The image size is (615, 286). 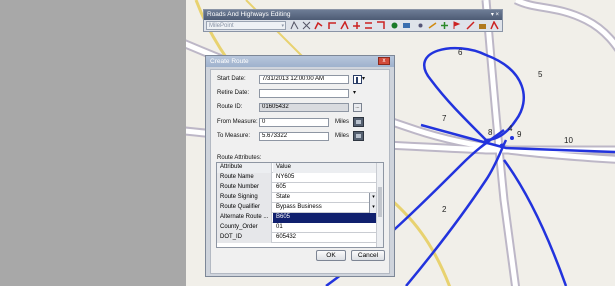 What do you see at coordinates (470, 25) in the screenshot?
I see `identify-icon` at bounding box center [470, 25].